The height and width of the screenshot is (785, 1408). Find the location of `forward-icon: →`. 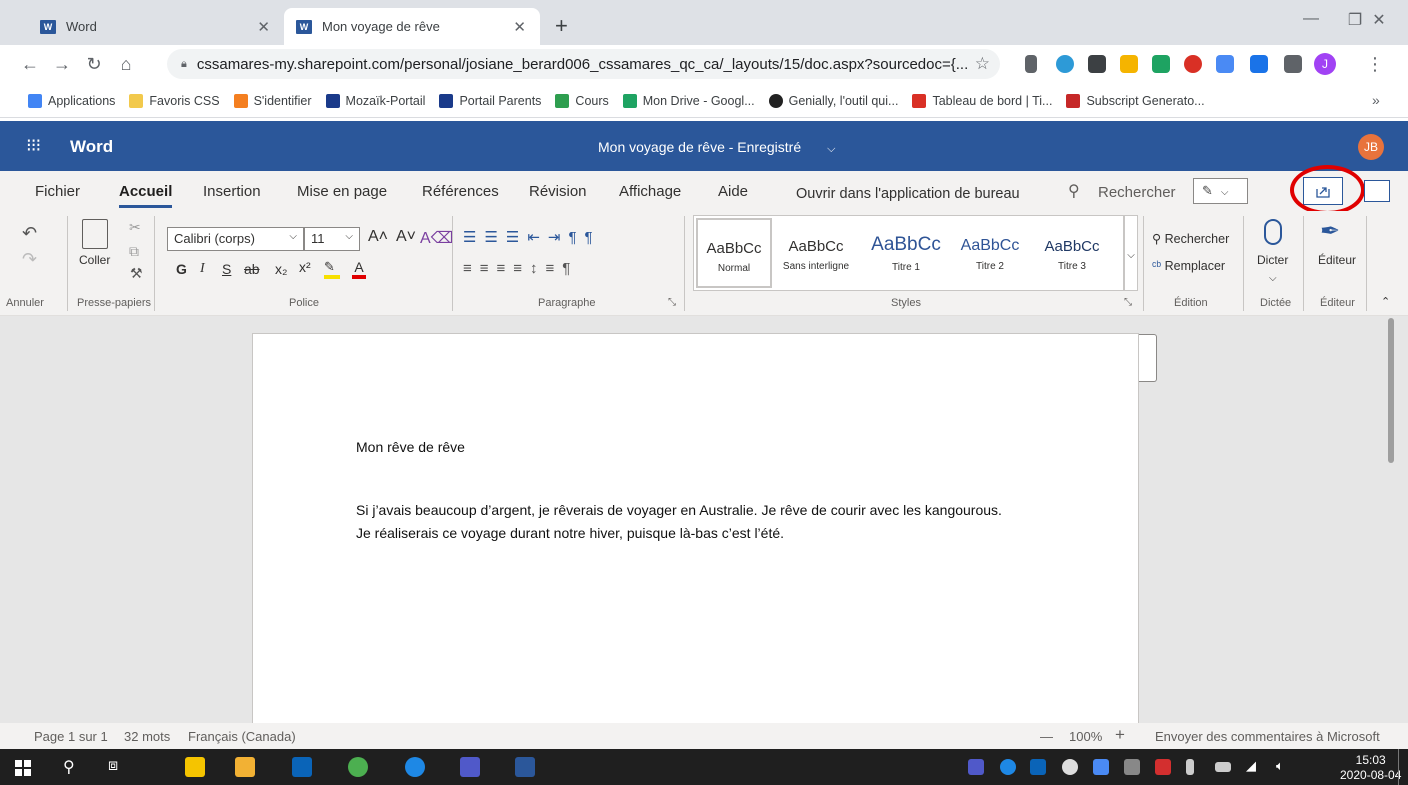

forward-icon: → is located at coordinates (62, 64).